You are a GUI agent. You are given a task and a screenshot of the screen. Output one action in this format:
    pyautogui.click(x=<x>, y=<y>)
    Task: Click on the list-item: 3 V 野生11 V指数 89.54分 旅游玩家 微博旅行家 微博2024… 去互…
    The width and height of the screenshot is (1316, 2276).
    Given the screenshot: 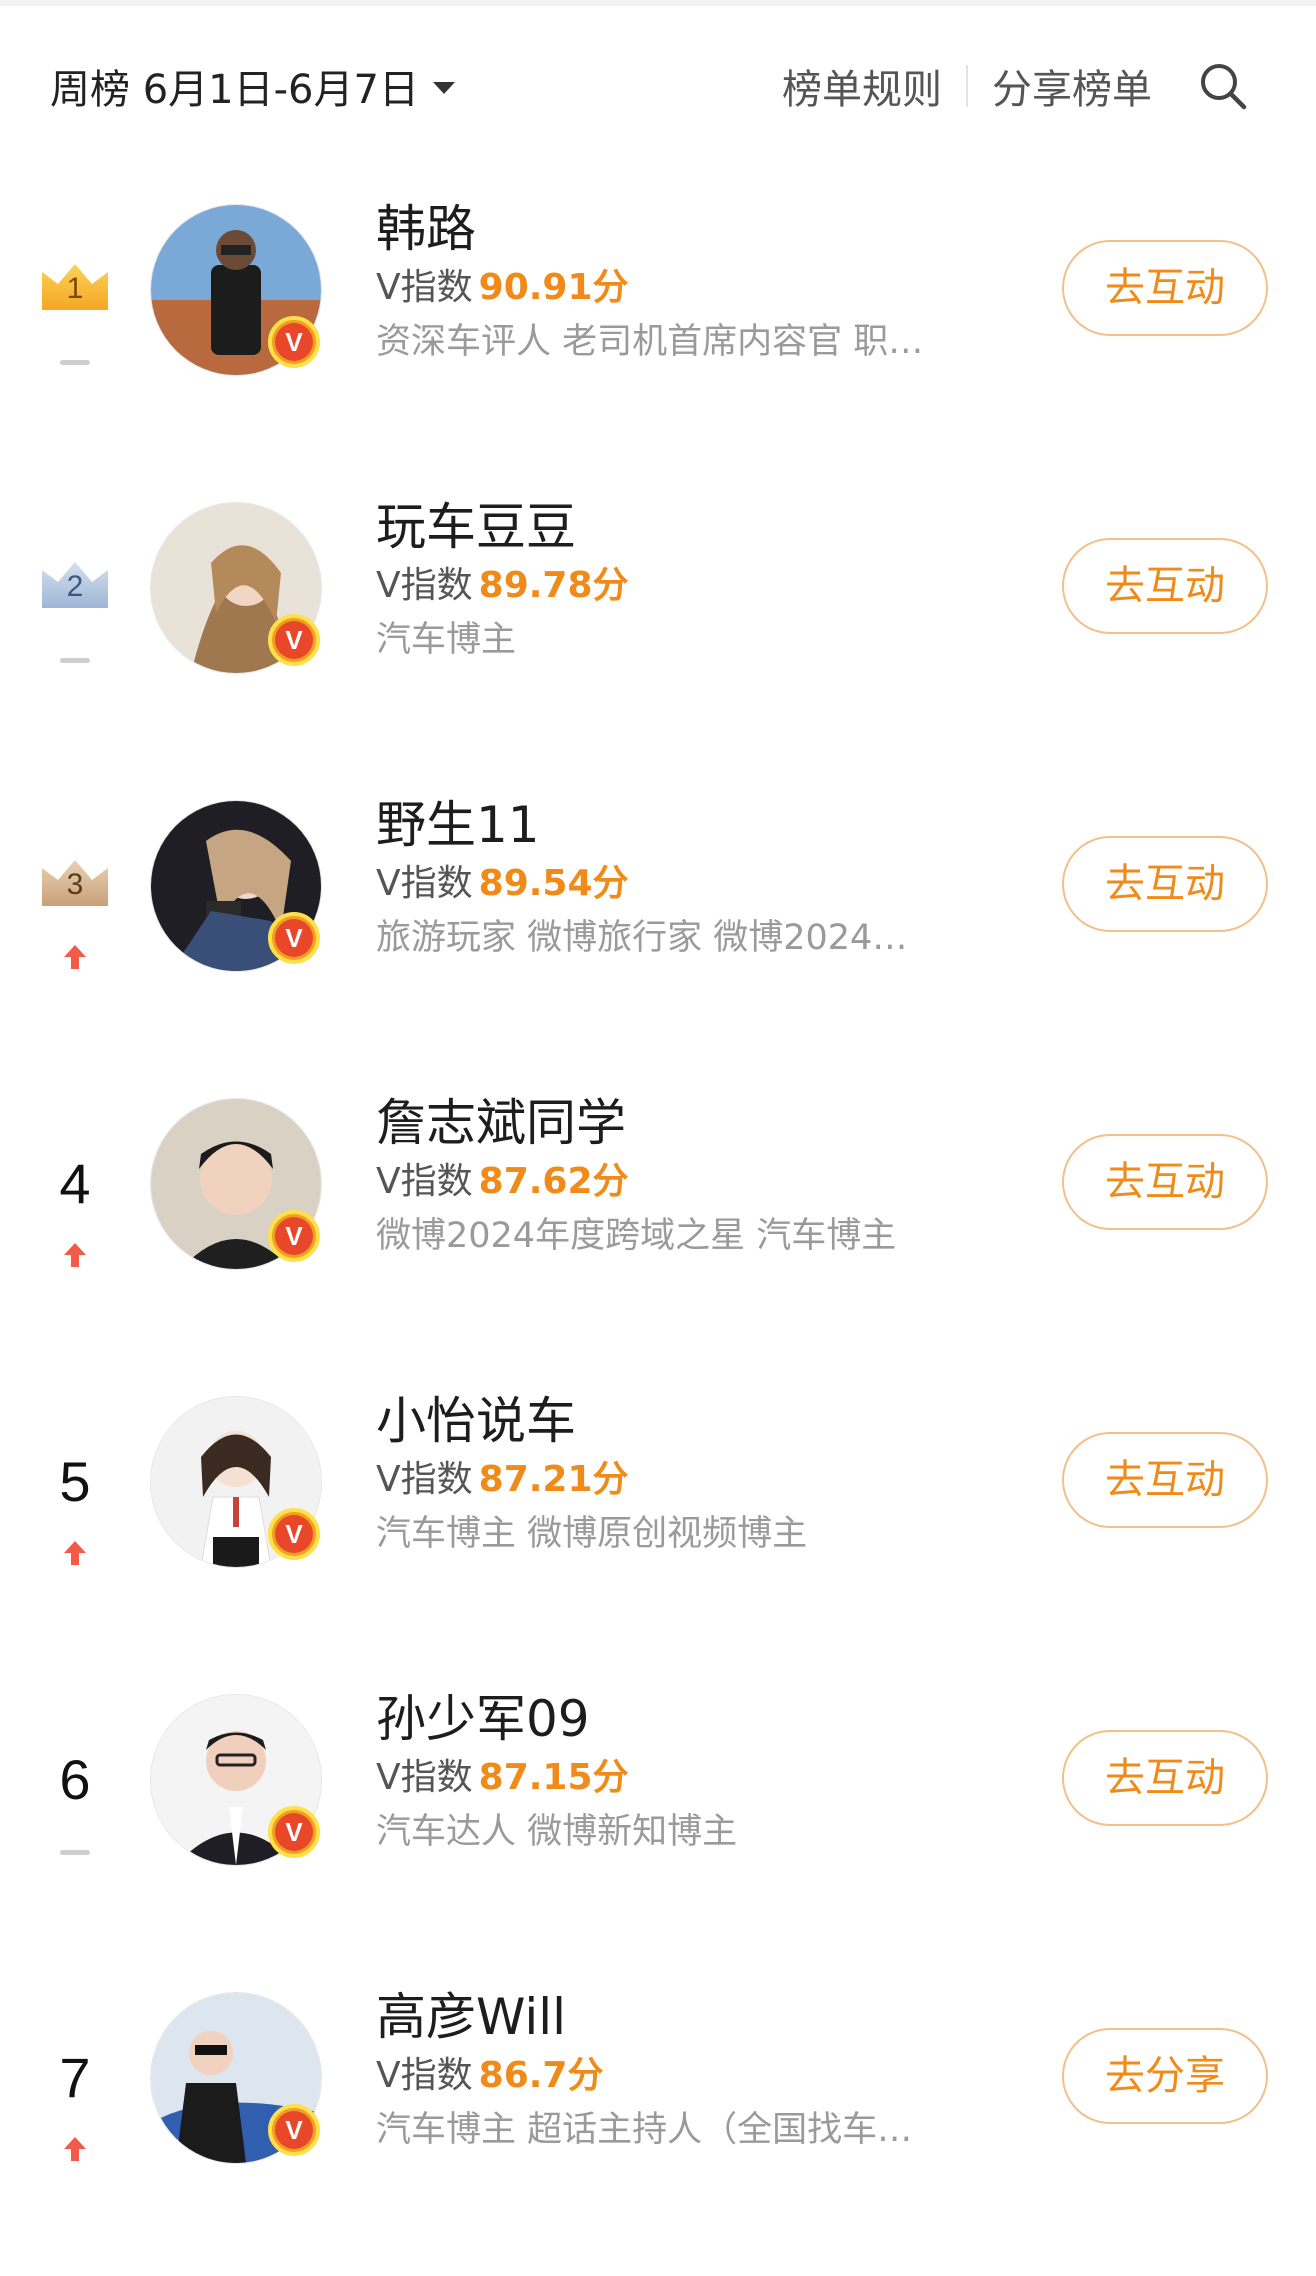 What is the action you would take?
    pyautogui.click(x=658, y=935)
    